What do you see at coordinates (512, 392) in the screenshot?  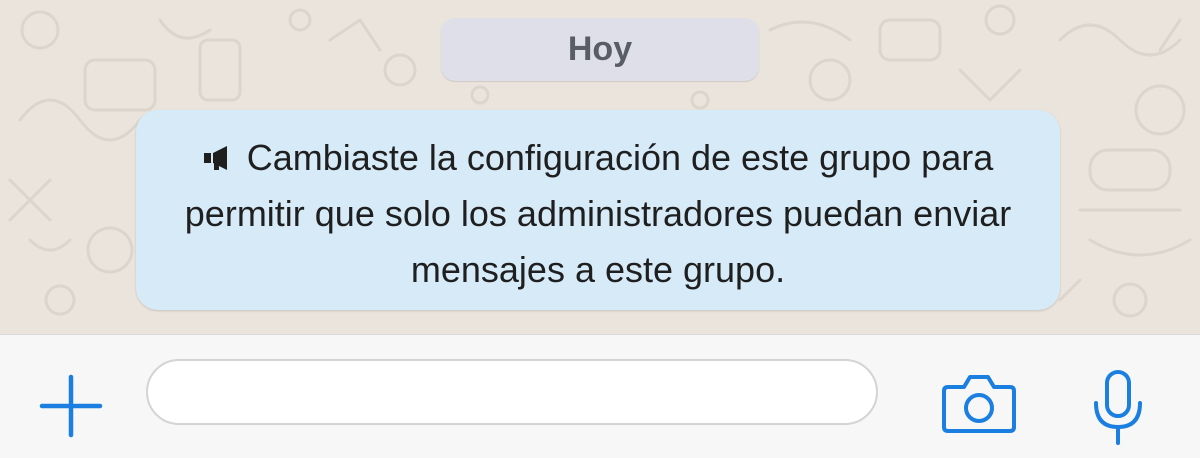 I see `message-input` at bounding box center [512, 392].